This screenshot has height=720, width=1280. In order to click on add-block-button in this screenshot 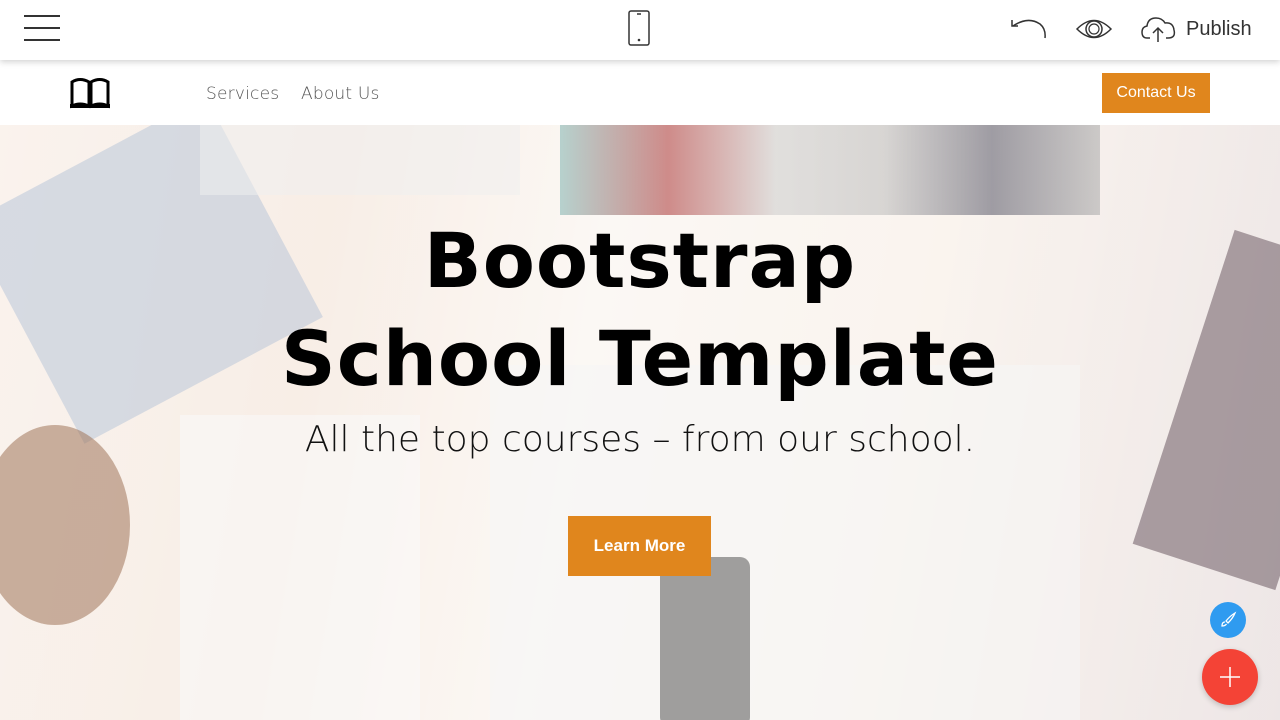, I will do `click(1230, 677)`.